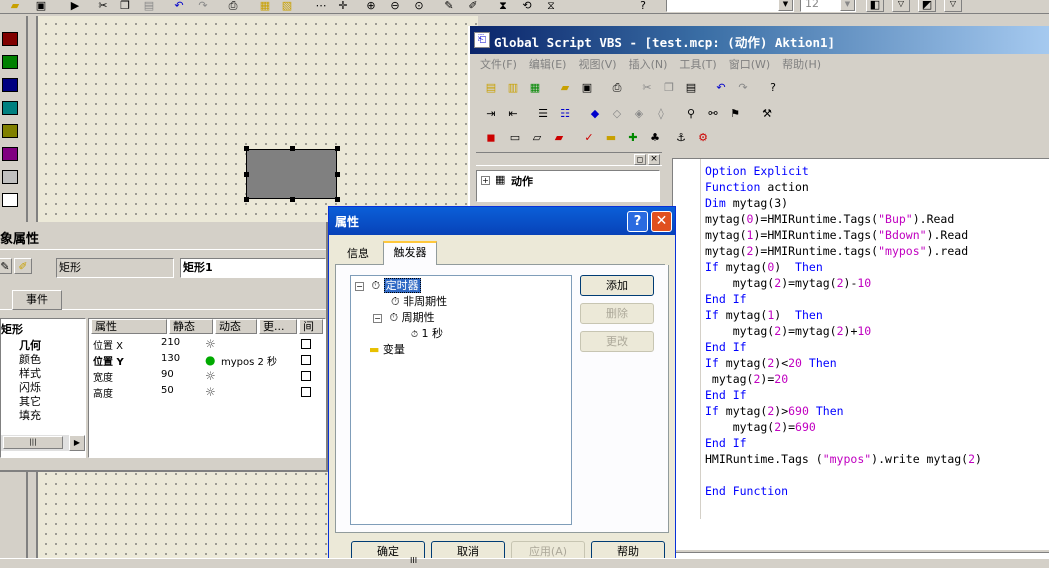  I want to click on code-line: mytag(0)=HMIRuntime.Tags("Bup").Read, so click(843, 219).